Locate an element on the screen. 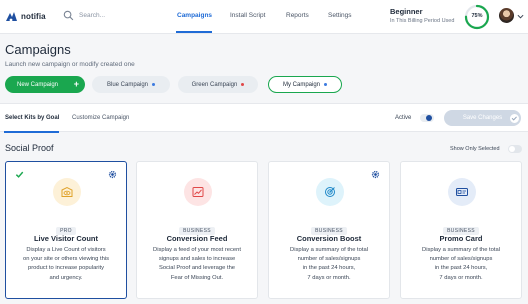 This screenshot has height=304, width=528. plan-info: Beginner In This Billing Period Used is located at coordinates (422, 15).